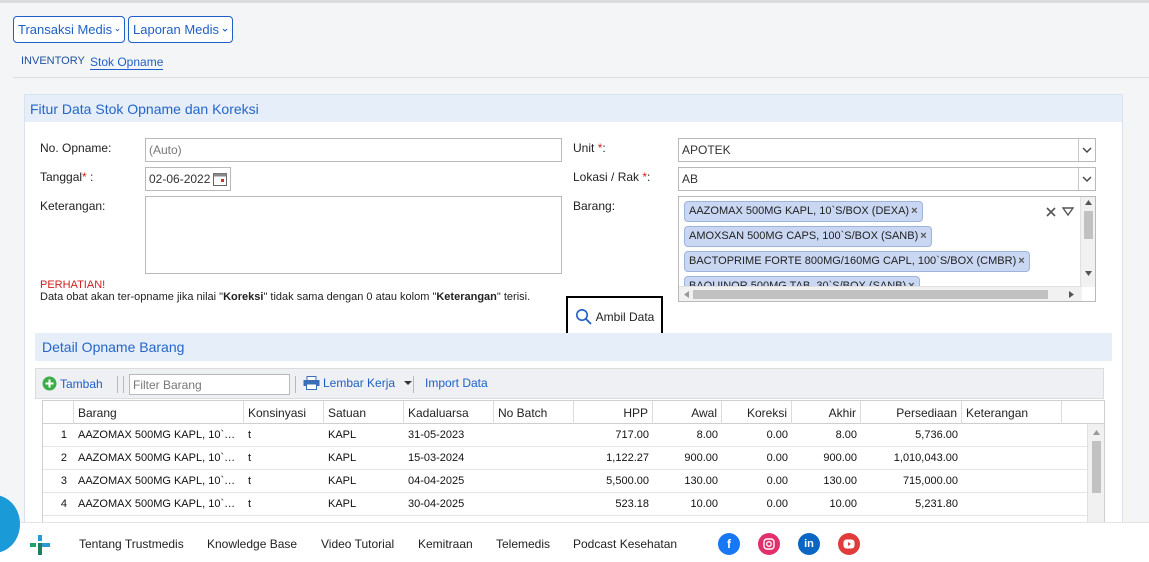  I want to click on scroll-left-icon, so click(686, 294).